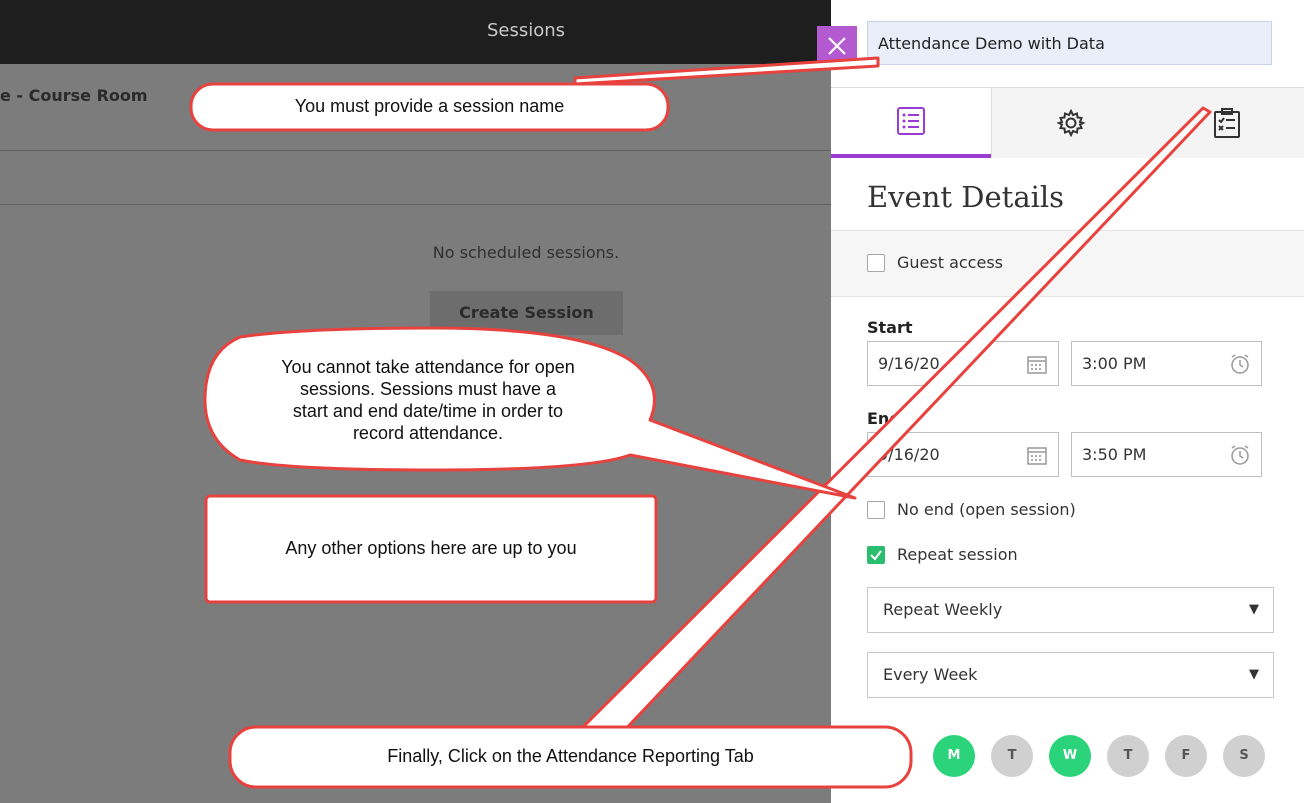 This screenshot has width=1304, height=803. What do you see at coordinates (428, 411) in the screenshot?
I see `callout-open-sessions-line: start and end date/time in order to` at bounding box center [428, 411].